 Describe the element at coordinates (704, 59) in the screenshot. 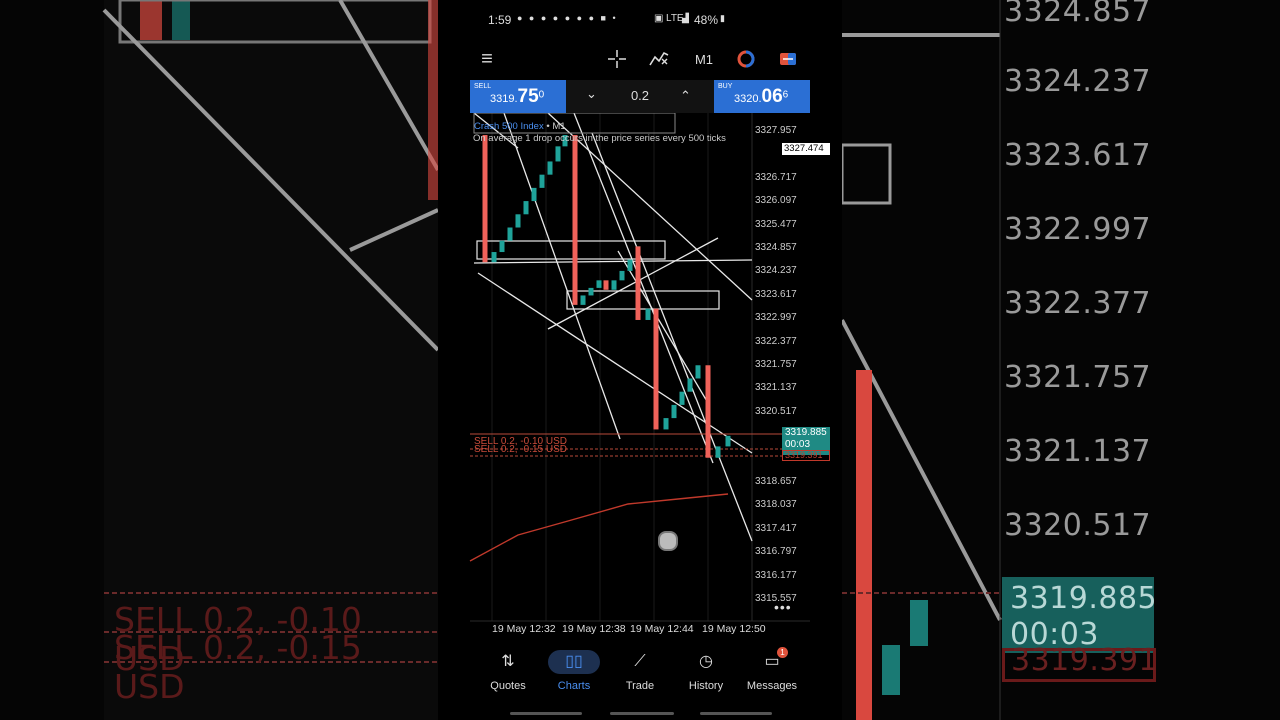

I see `timeframe-button: M1` at that location.